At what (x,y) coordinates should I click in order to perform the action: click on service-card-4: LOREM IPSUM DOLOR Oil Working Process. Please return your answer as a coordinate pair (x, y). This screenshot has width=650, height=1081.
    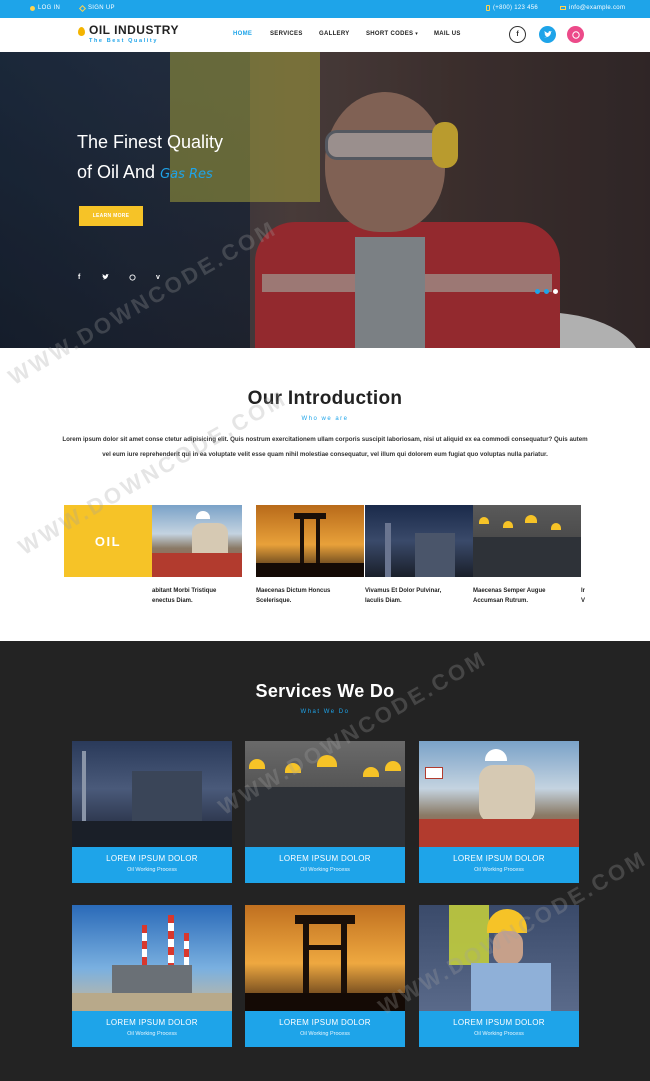
    Looking at the image, I should click on (152, 976).